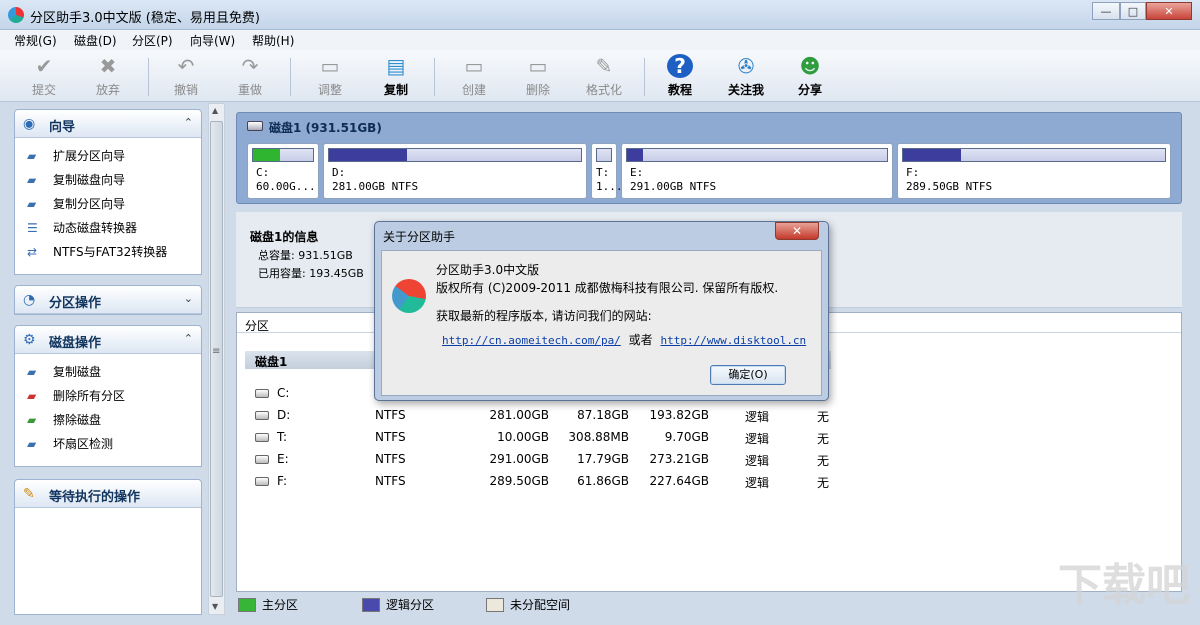  I want to click on discard-button: ✖ 放弃, so click(108, 77).